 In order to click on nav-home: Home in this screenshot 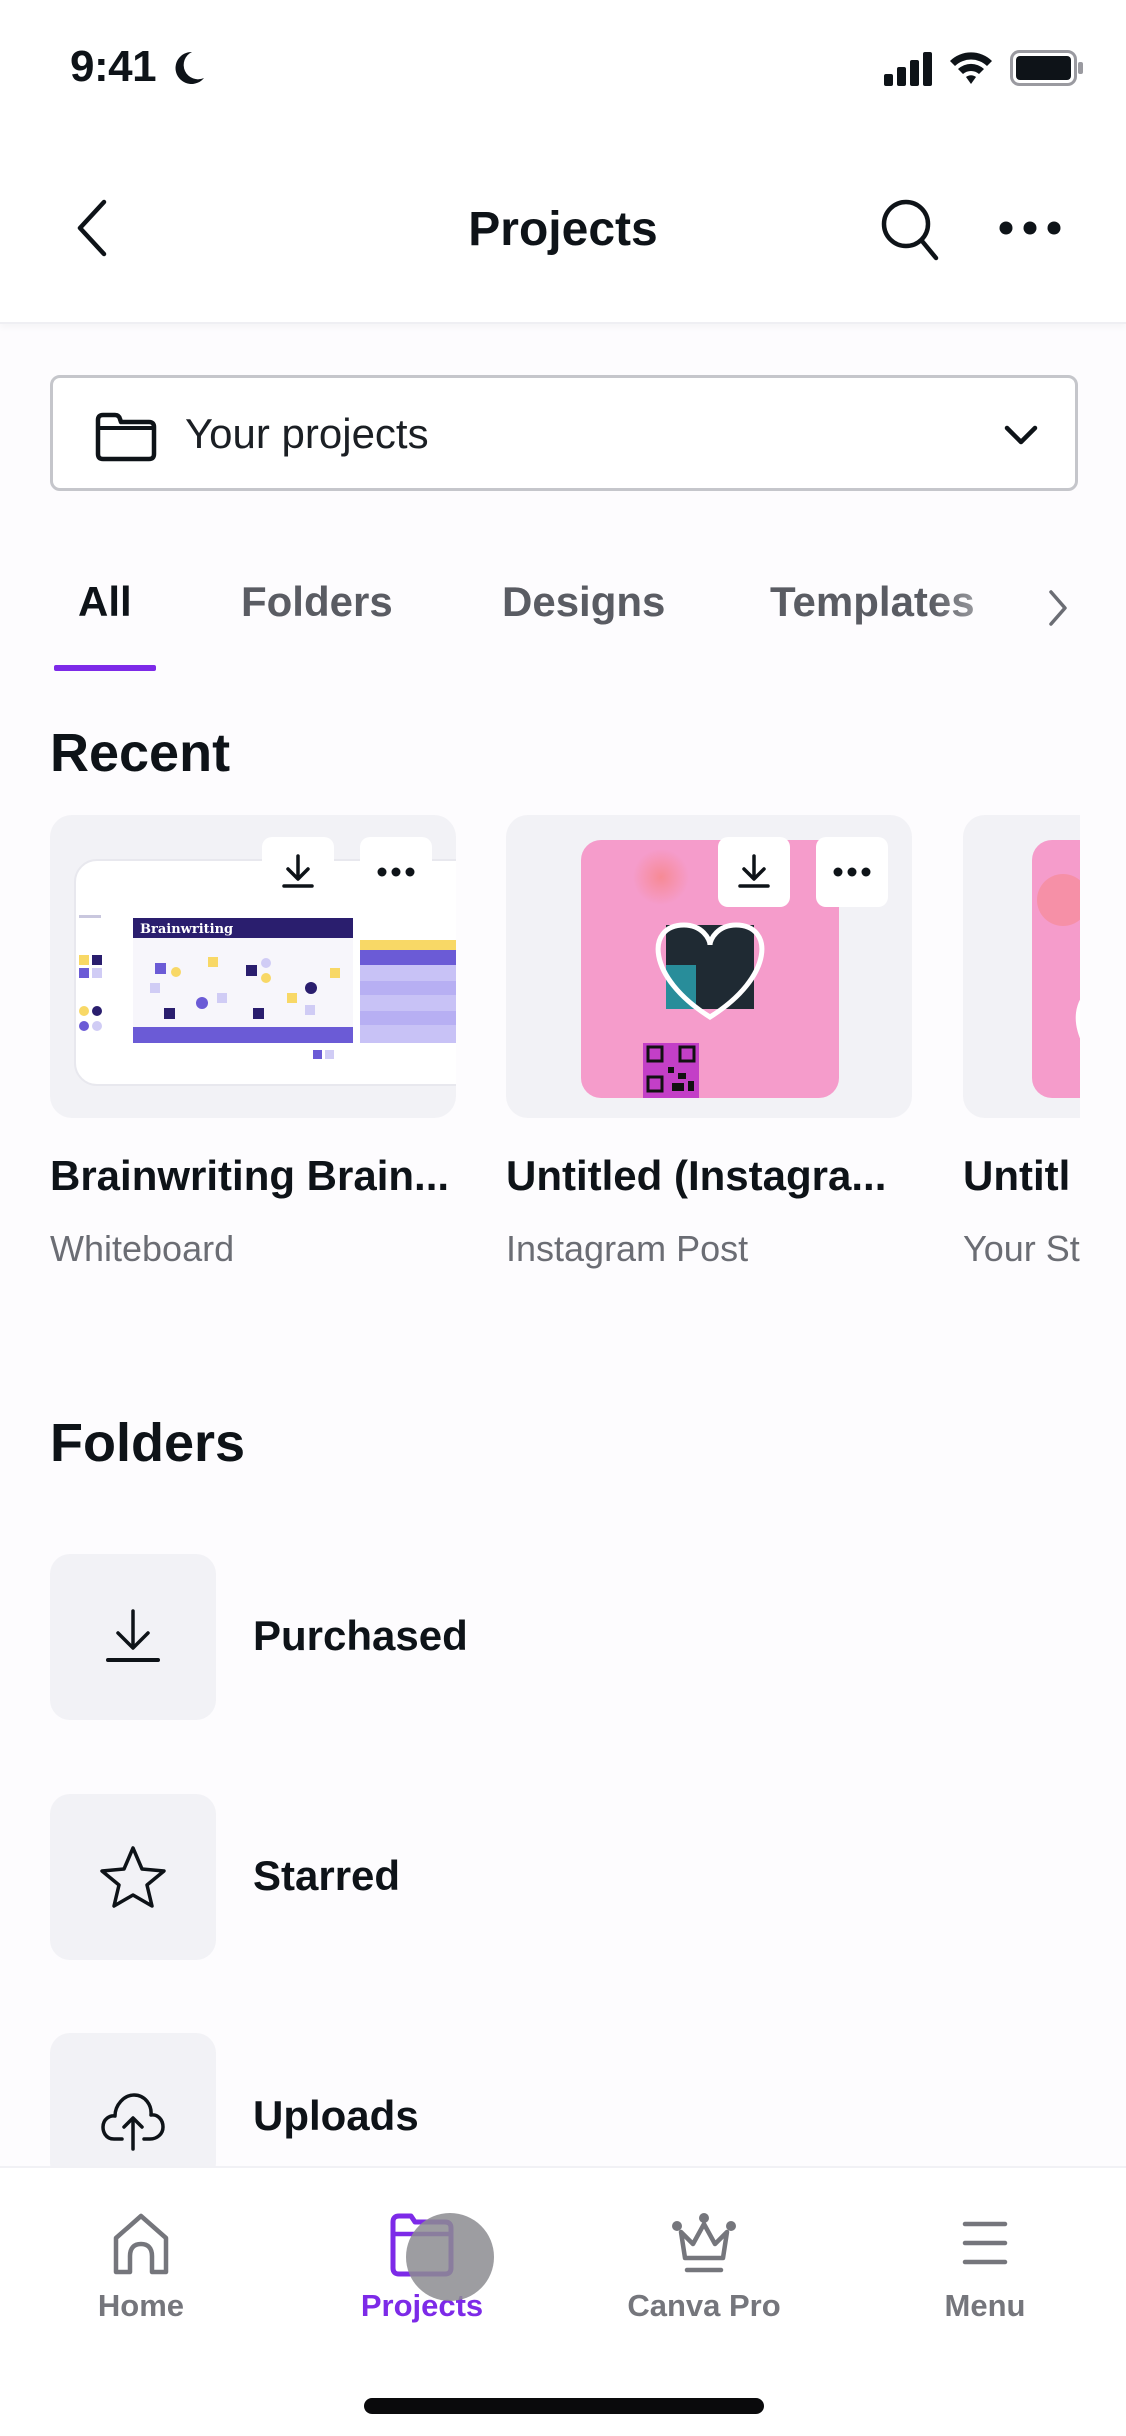, I will do `click(141, 2270)`.